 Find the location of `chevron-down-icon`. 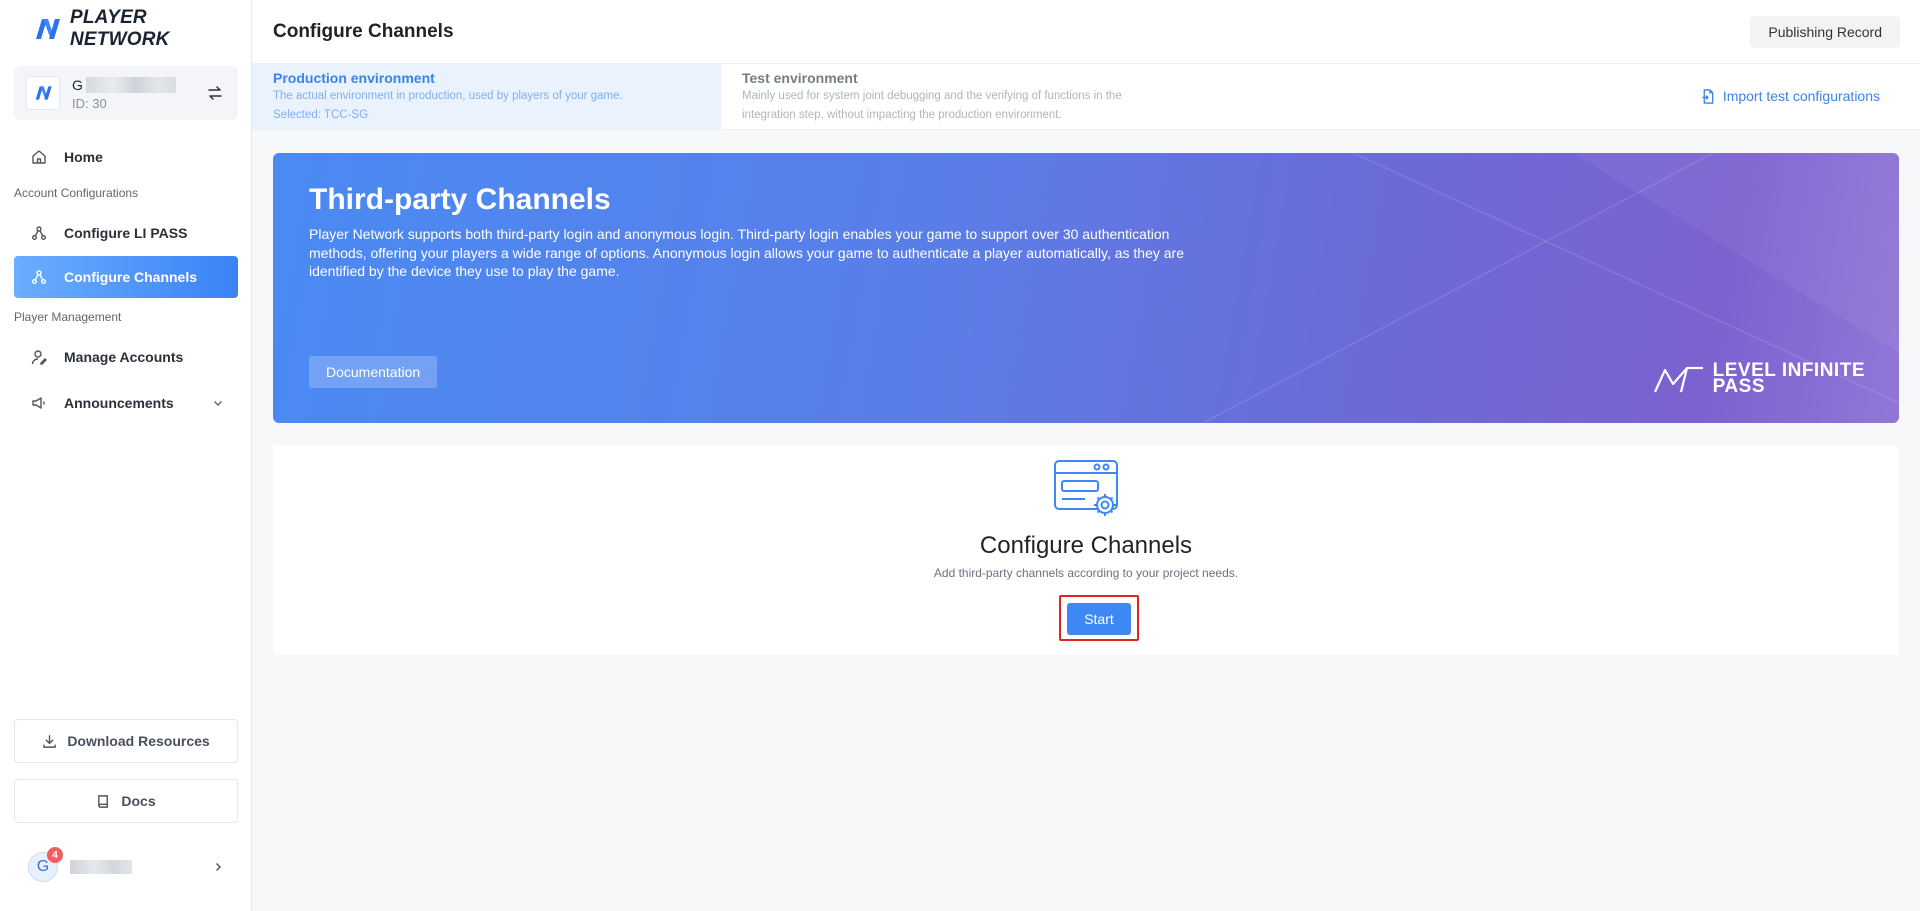

chevron-down-icon is located at coordinates (218, 403).